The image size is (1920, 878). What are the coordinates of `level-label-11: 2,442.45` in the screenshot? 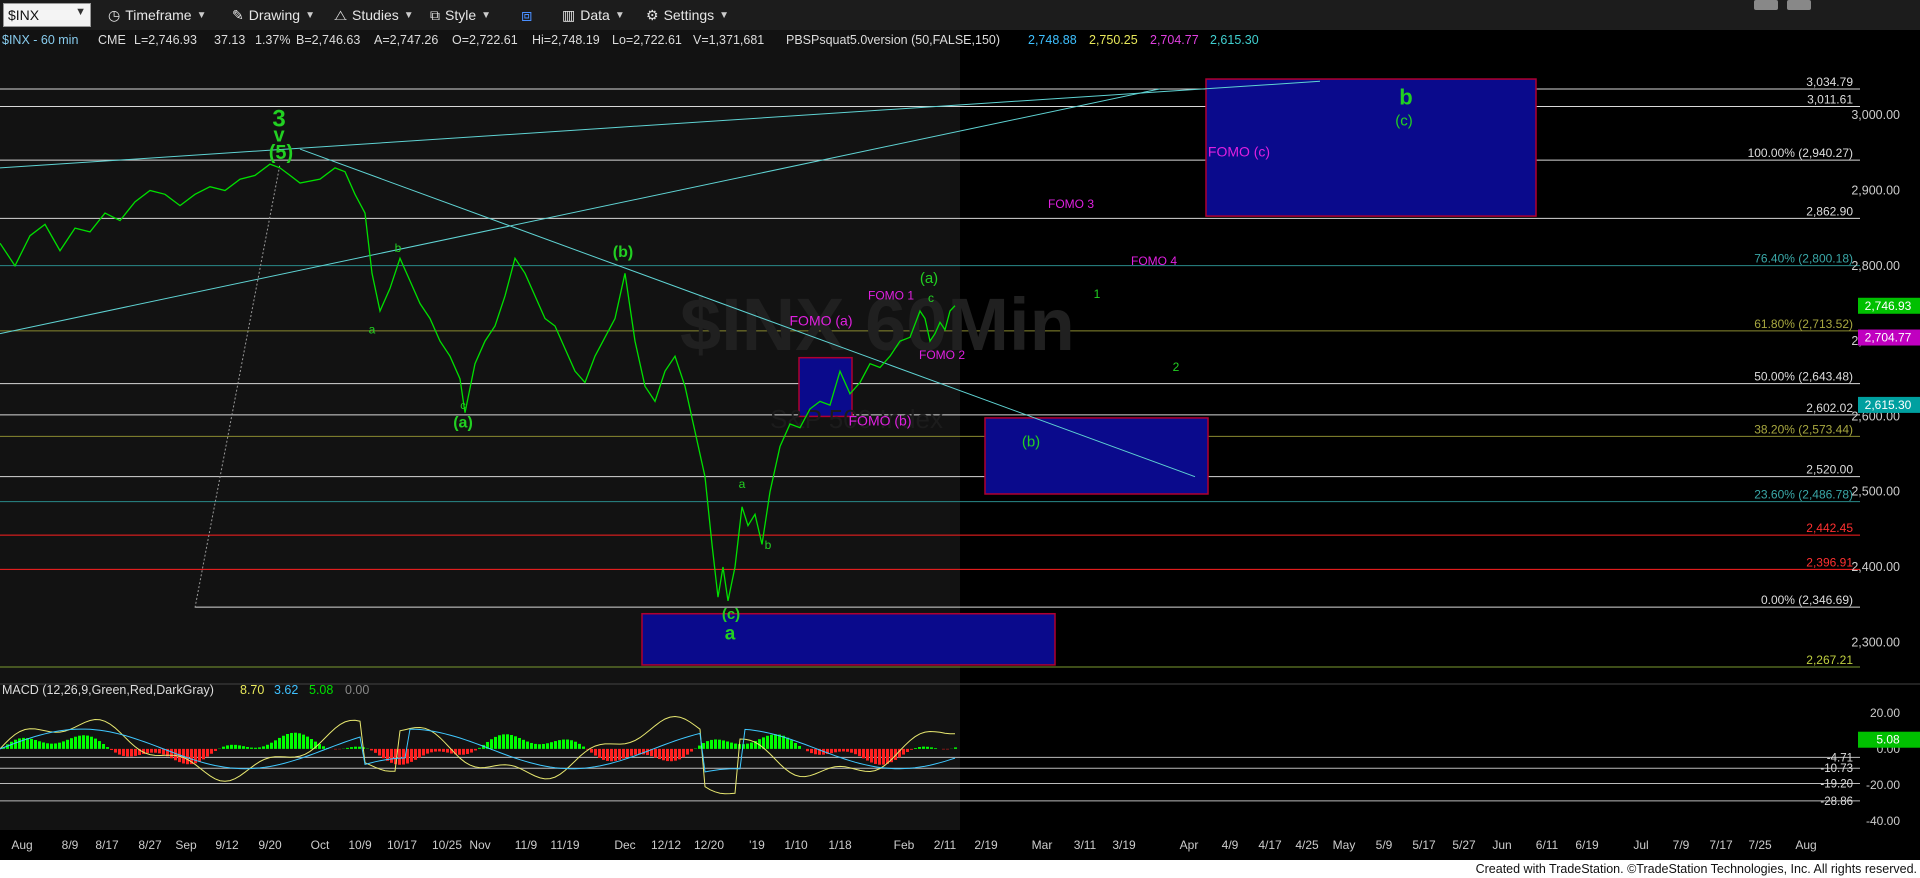 It's located at (1829, 528).